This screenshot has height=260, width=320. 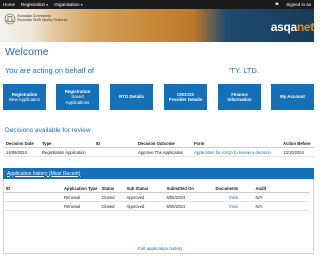 I want to click on acting-on-behalf: You are acting on behalf of 'TY. LTD., so click(x=132, y=70).